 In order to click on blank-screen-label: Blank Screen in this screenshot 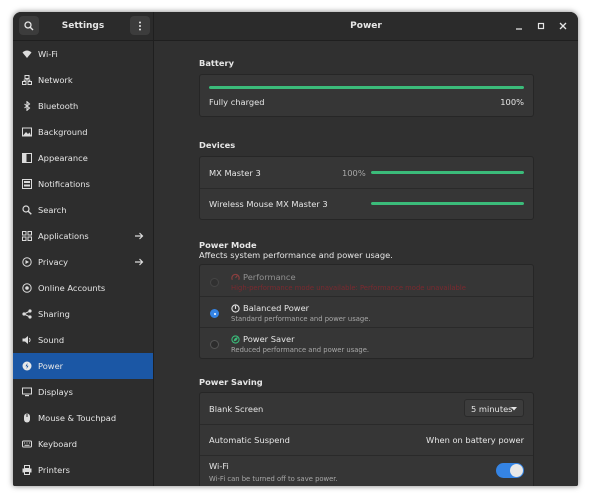, I will do `click(236, 409)`.